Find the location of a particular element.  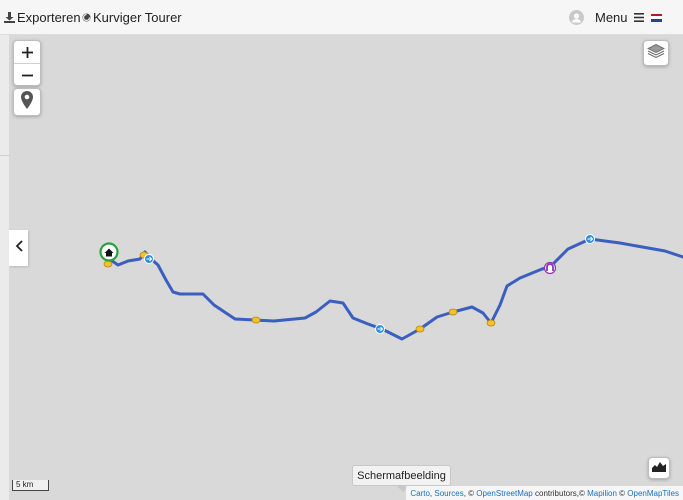

menu-button: Menu is located at coordinates (619, 17).